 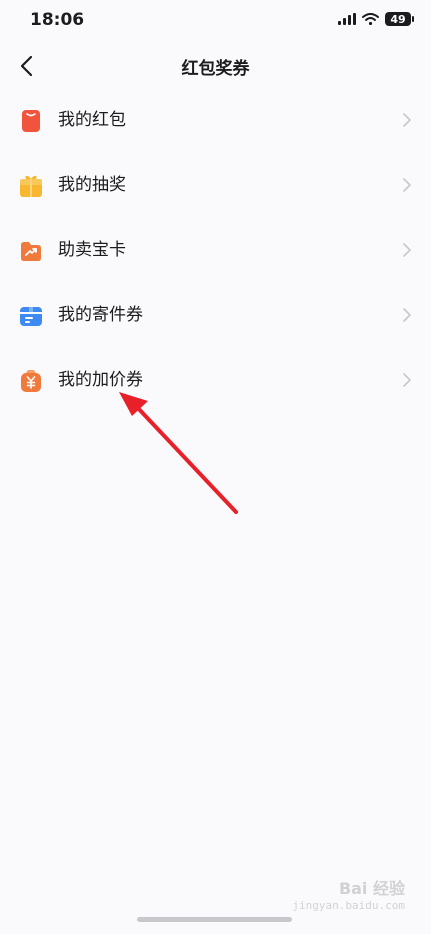 I want to click on annotation-arrow-icon, so click(x=178, y=453).